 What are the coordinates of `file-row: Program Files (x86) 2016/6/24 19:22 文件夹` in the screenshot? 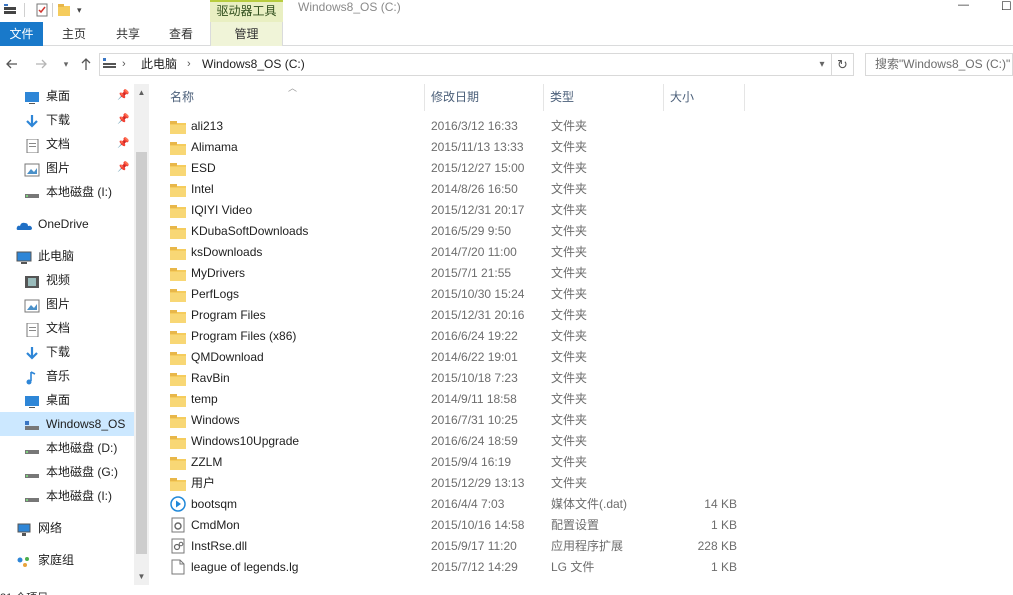 It's located at (460, 336).